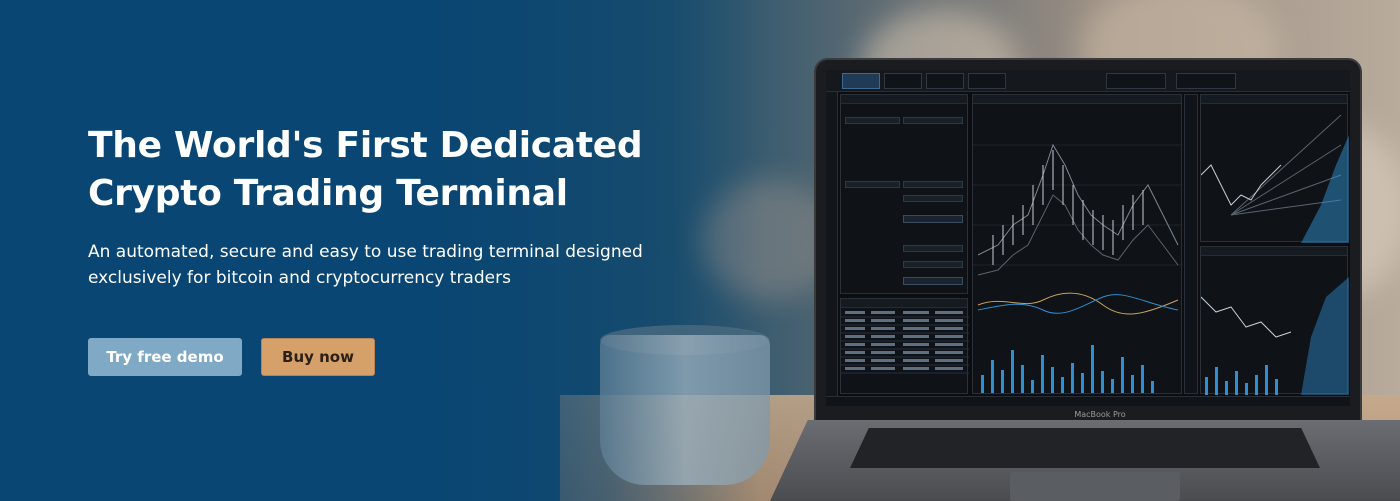  I want to click on orders-rows, so click(905, 342).